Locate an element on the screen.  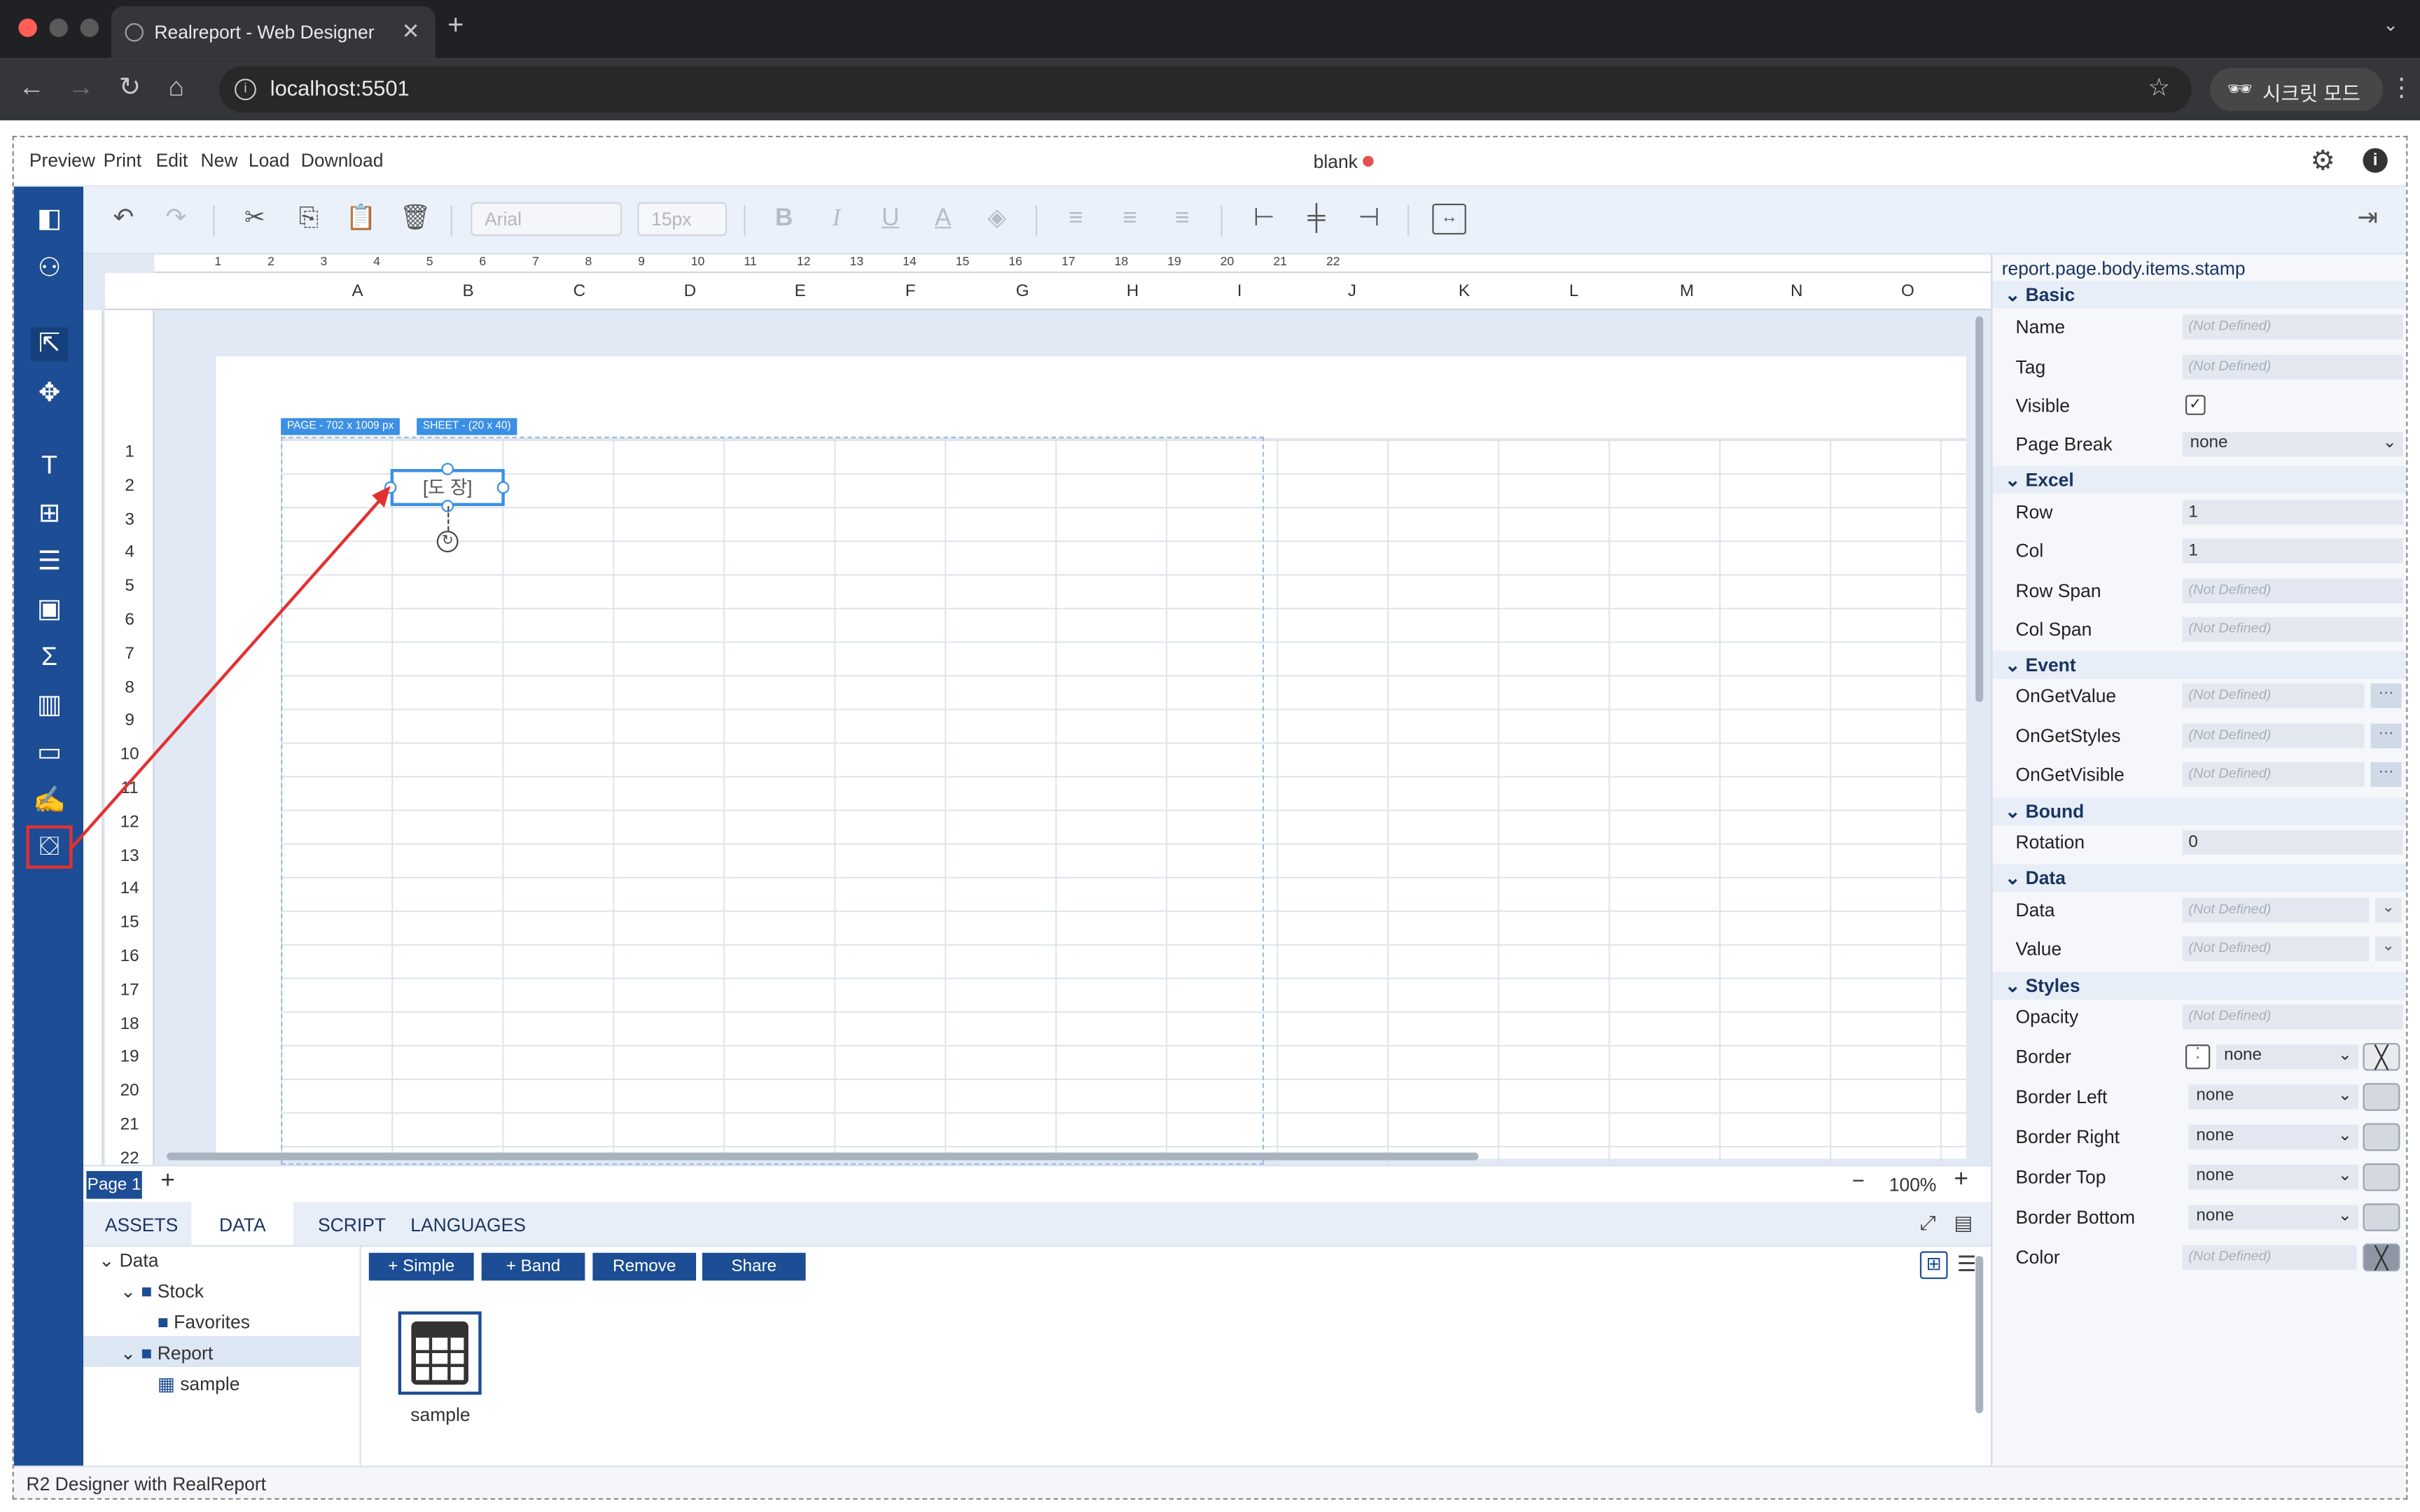
prop-color-input: (Not Defined) is located at coordinates (2269, 1257).